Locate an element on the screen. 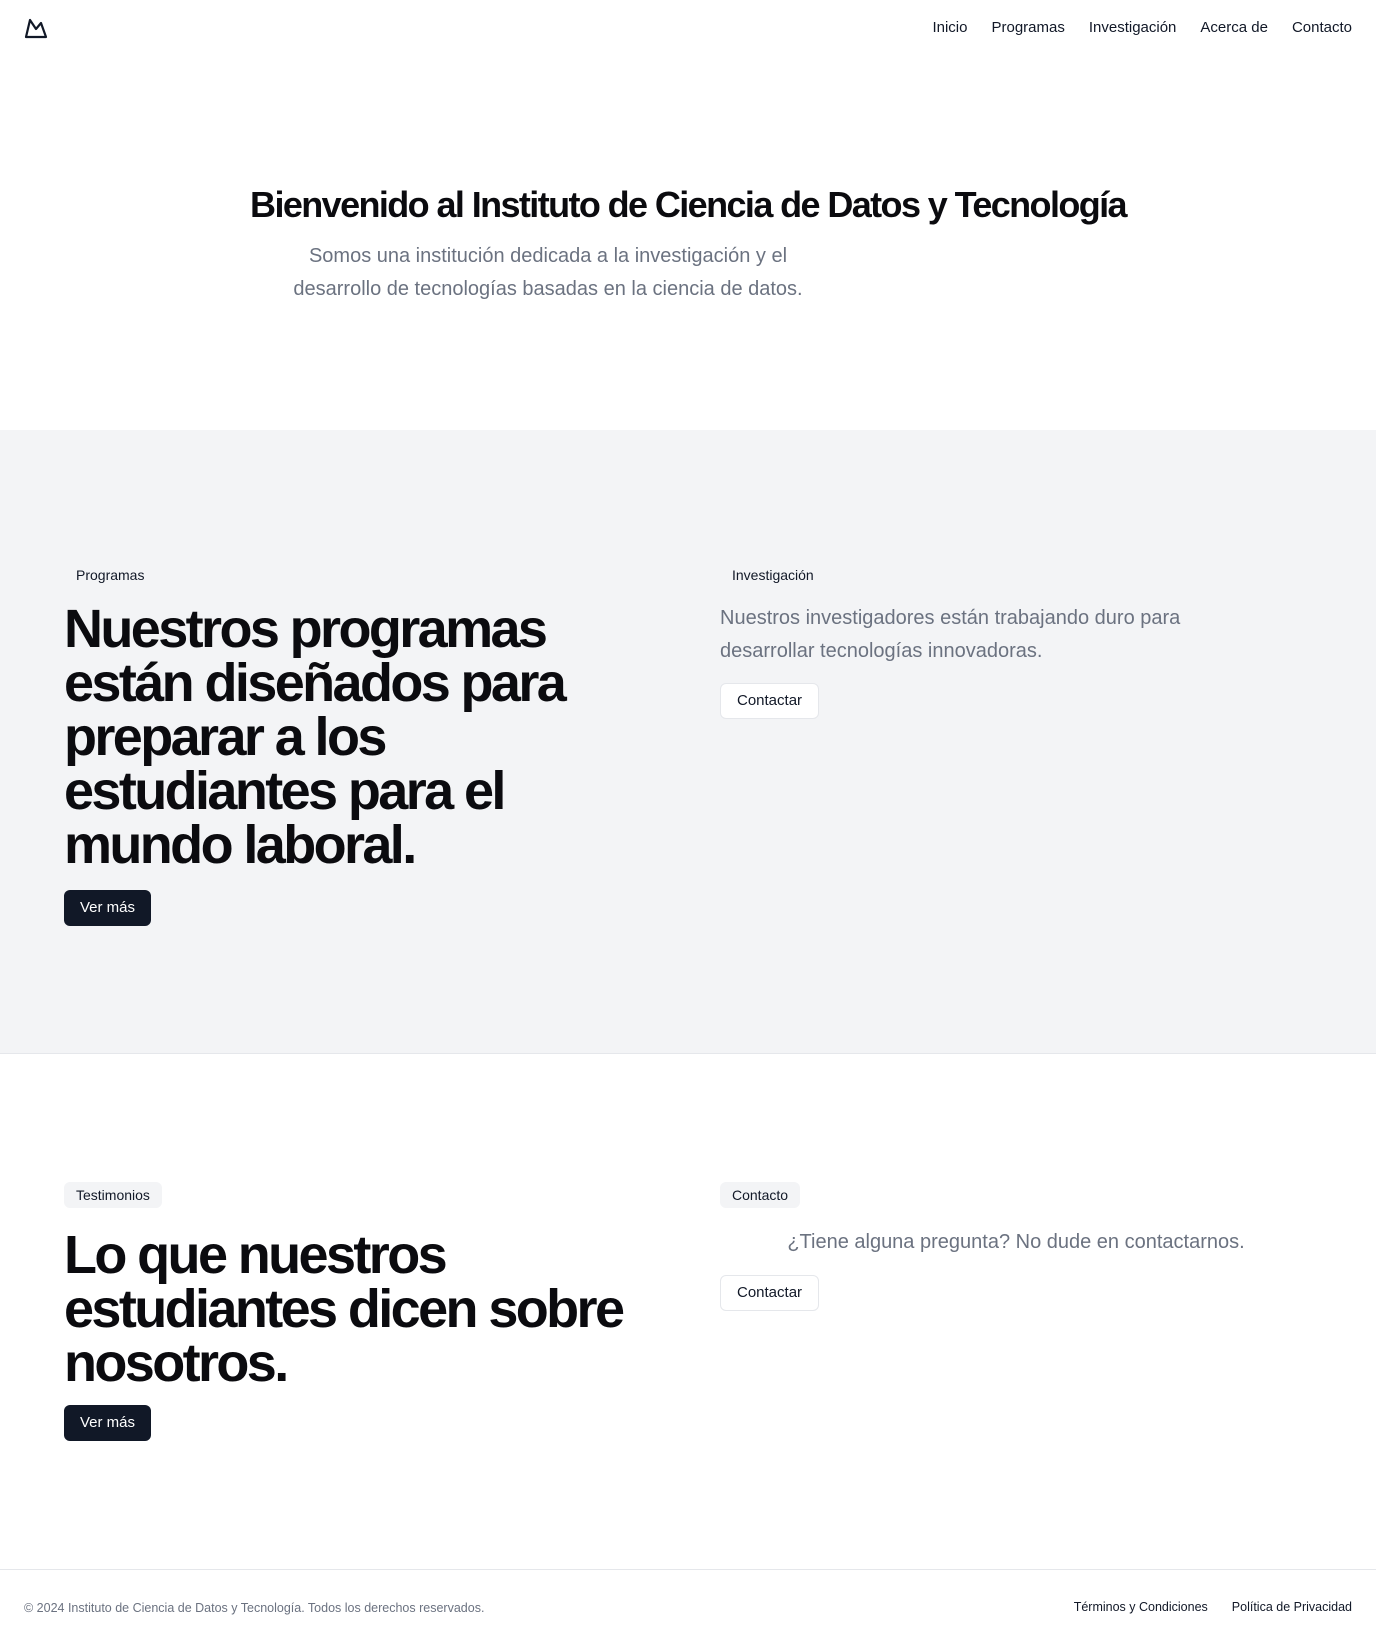 Image resolution: width=1376 pixels, height=1635 pixels. nav-link-contacto: Contacto is located at coordinates (1322, 28).